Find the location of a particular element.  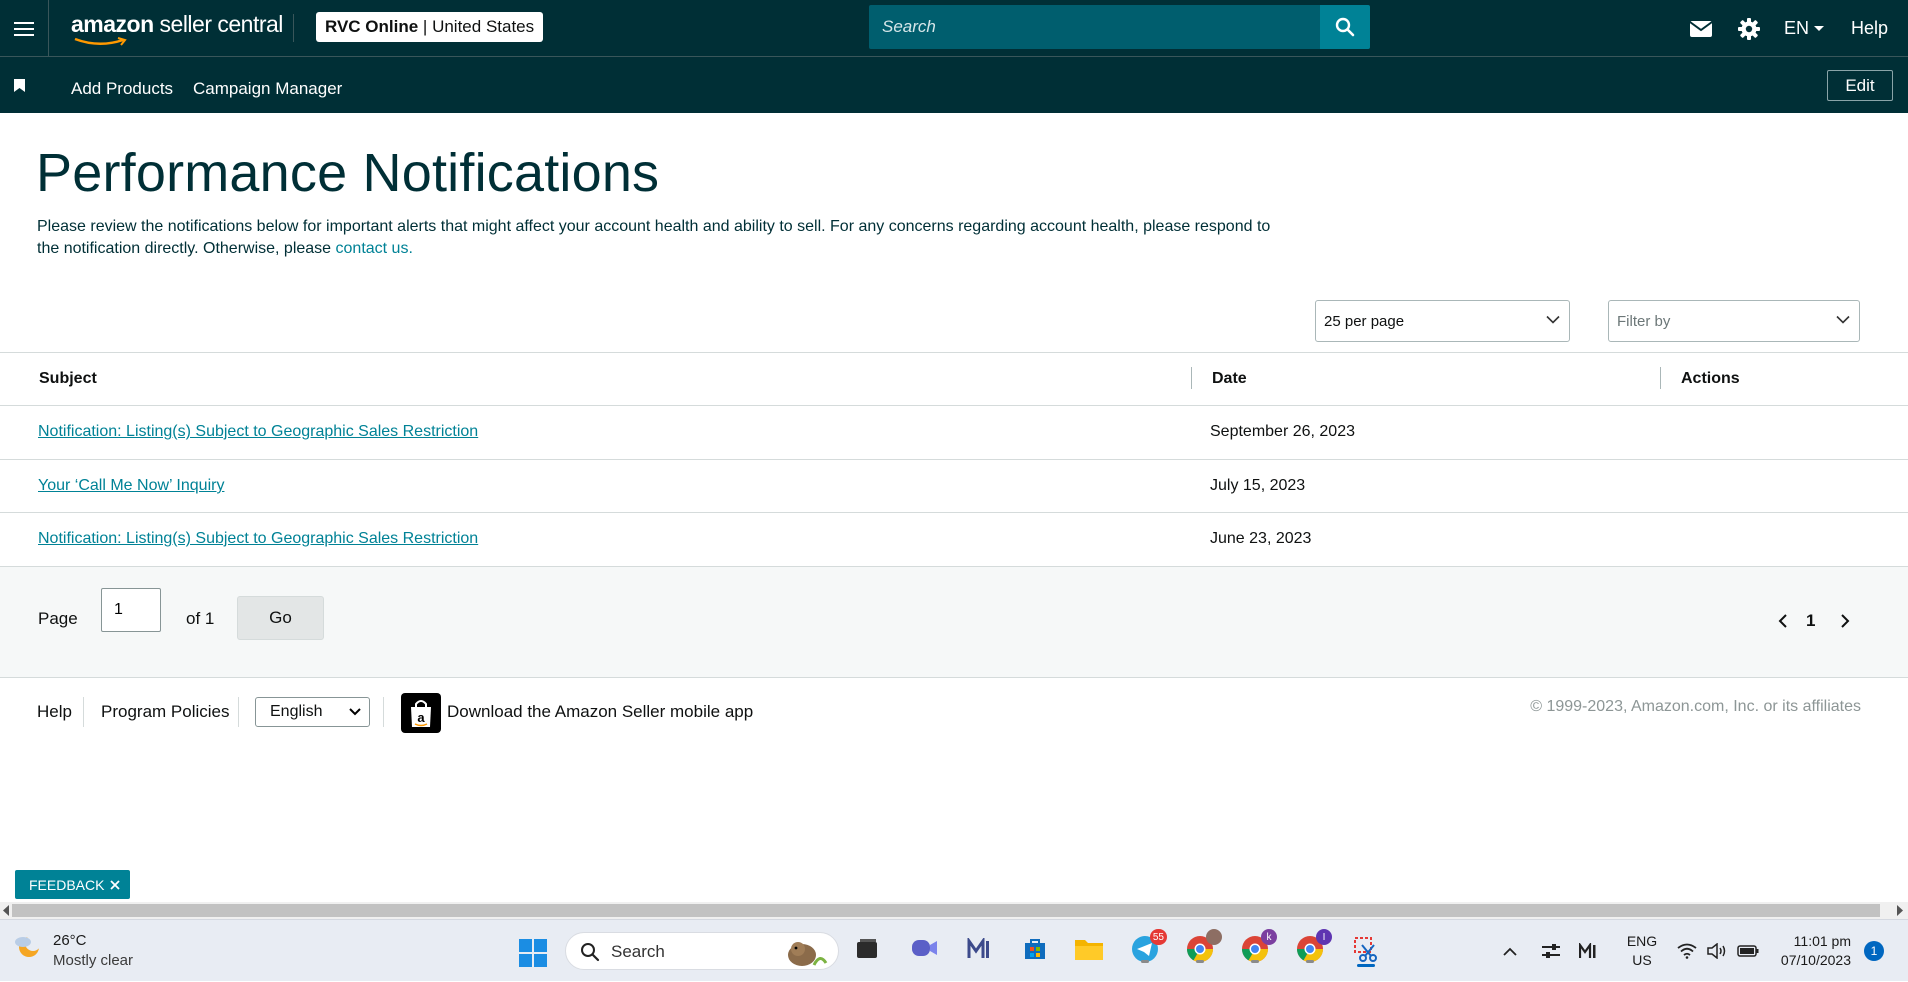

scroll-right-icon is located at coordinates (1900, 910).